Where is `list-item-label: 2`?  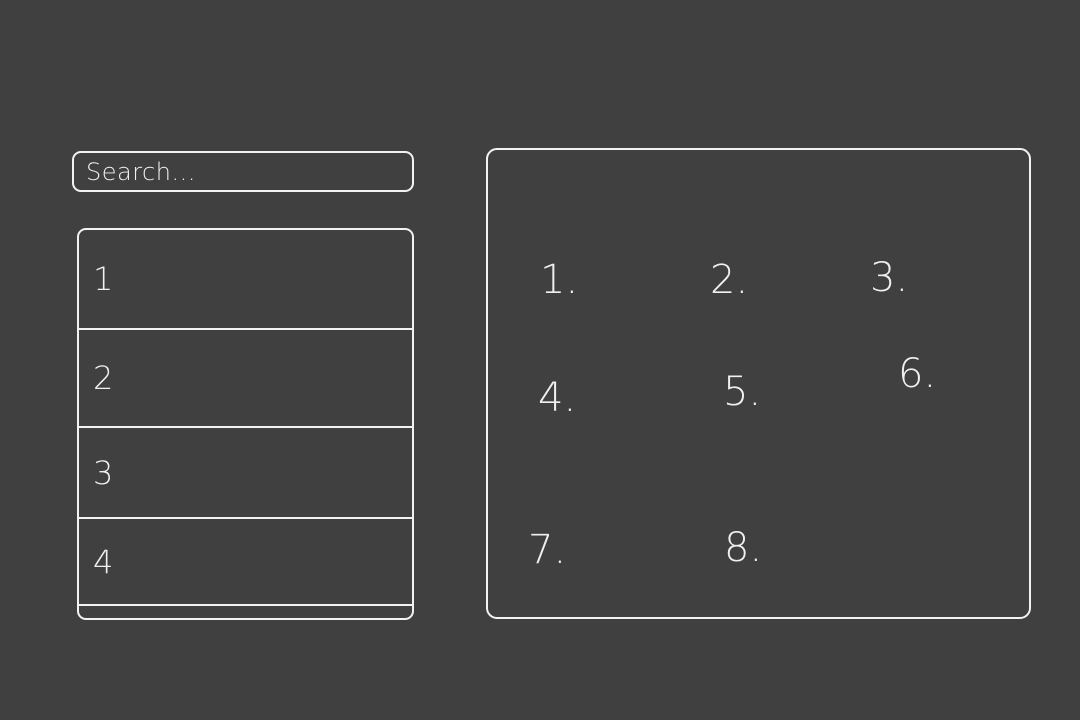 list-item-label: 2 is located at coordinates (103, 378).